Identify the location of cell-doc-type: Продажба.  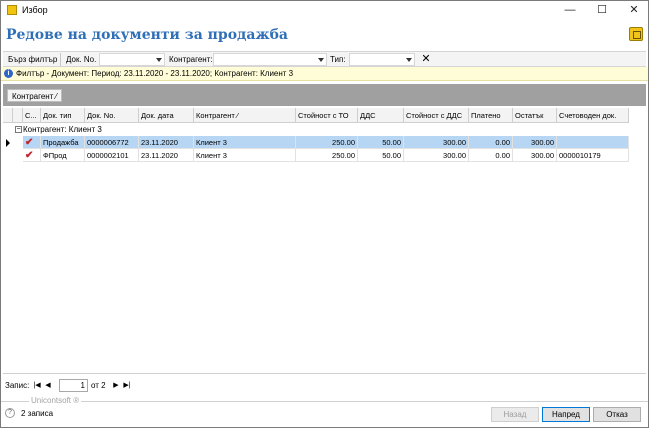
(63, 142).